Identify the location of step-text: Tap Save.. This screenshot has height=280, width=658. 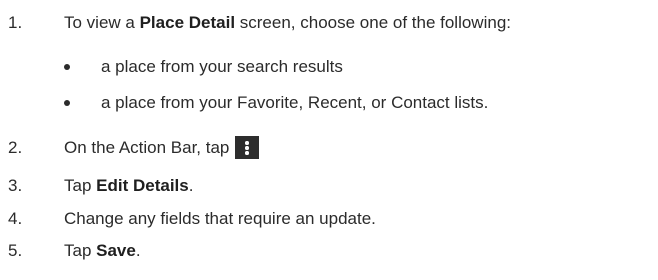
(102, 250).